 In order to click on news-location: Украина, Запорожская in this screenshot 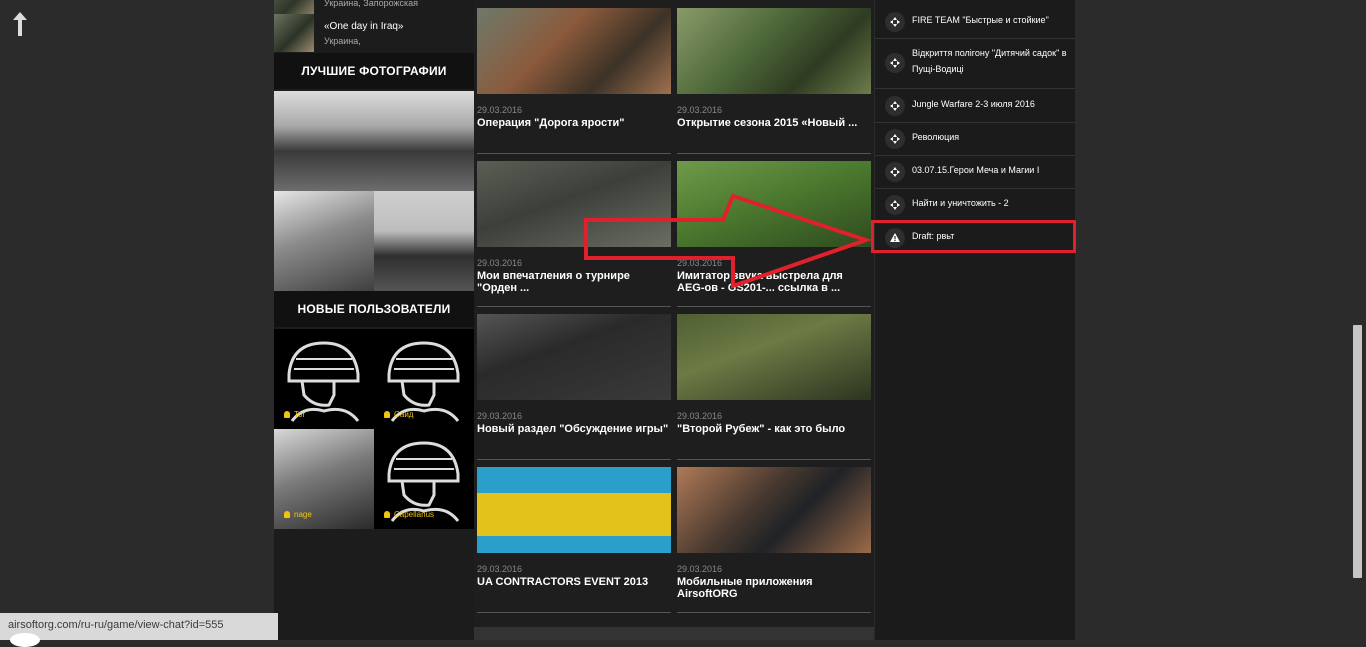, I will do `click(371, 4)`.